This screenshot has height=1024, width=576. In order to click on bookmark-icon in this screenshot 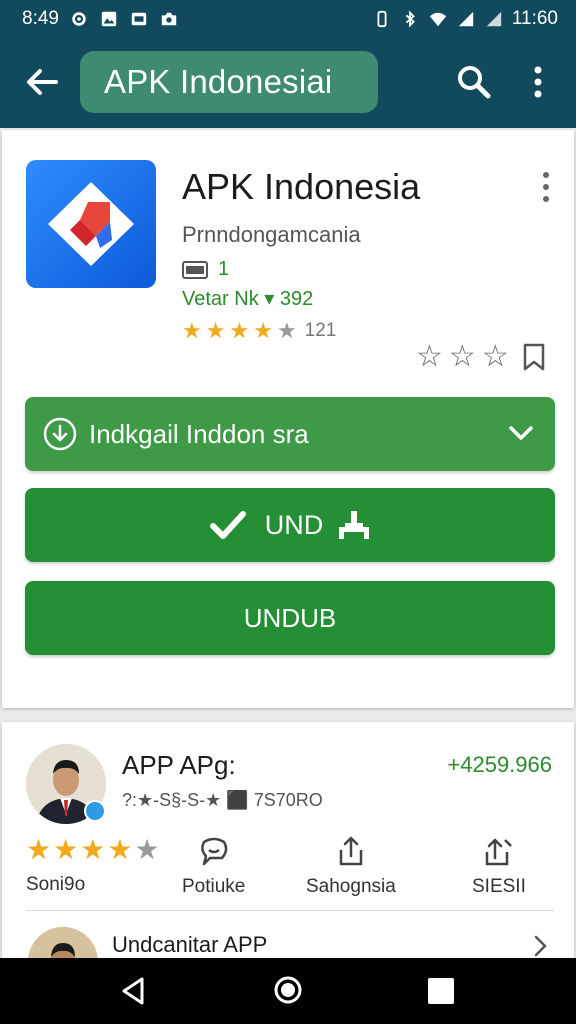, I will do `click(534, 357)`.